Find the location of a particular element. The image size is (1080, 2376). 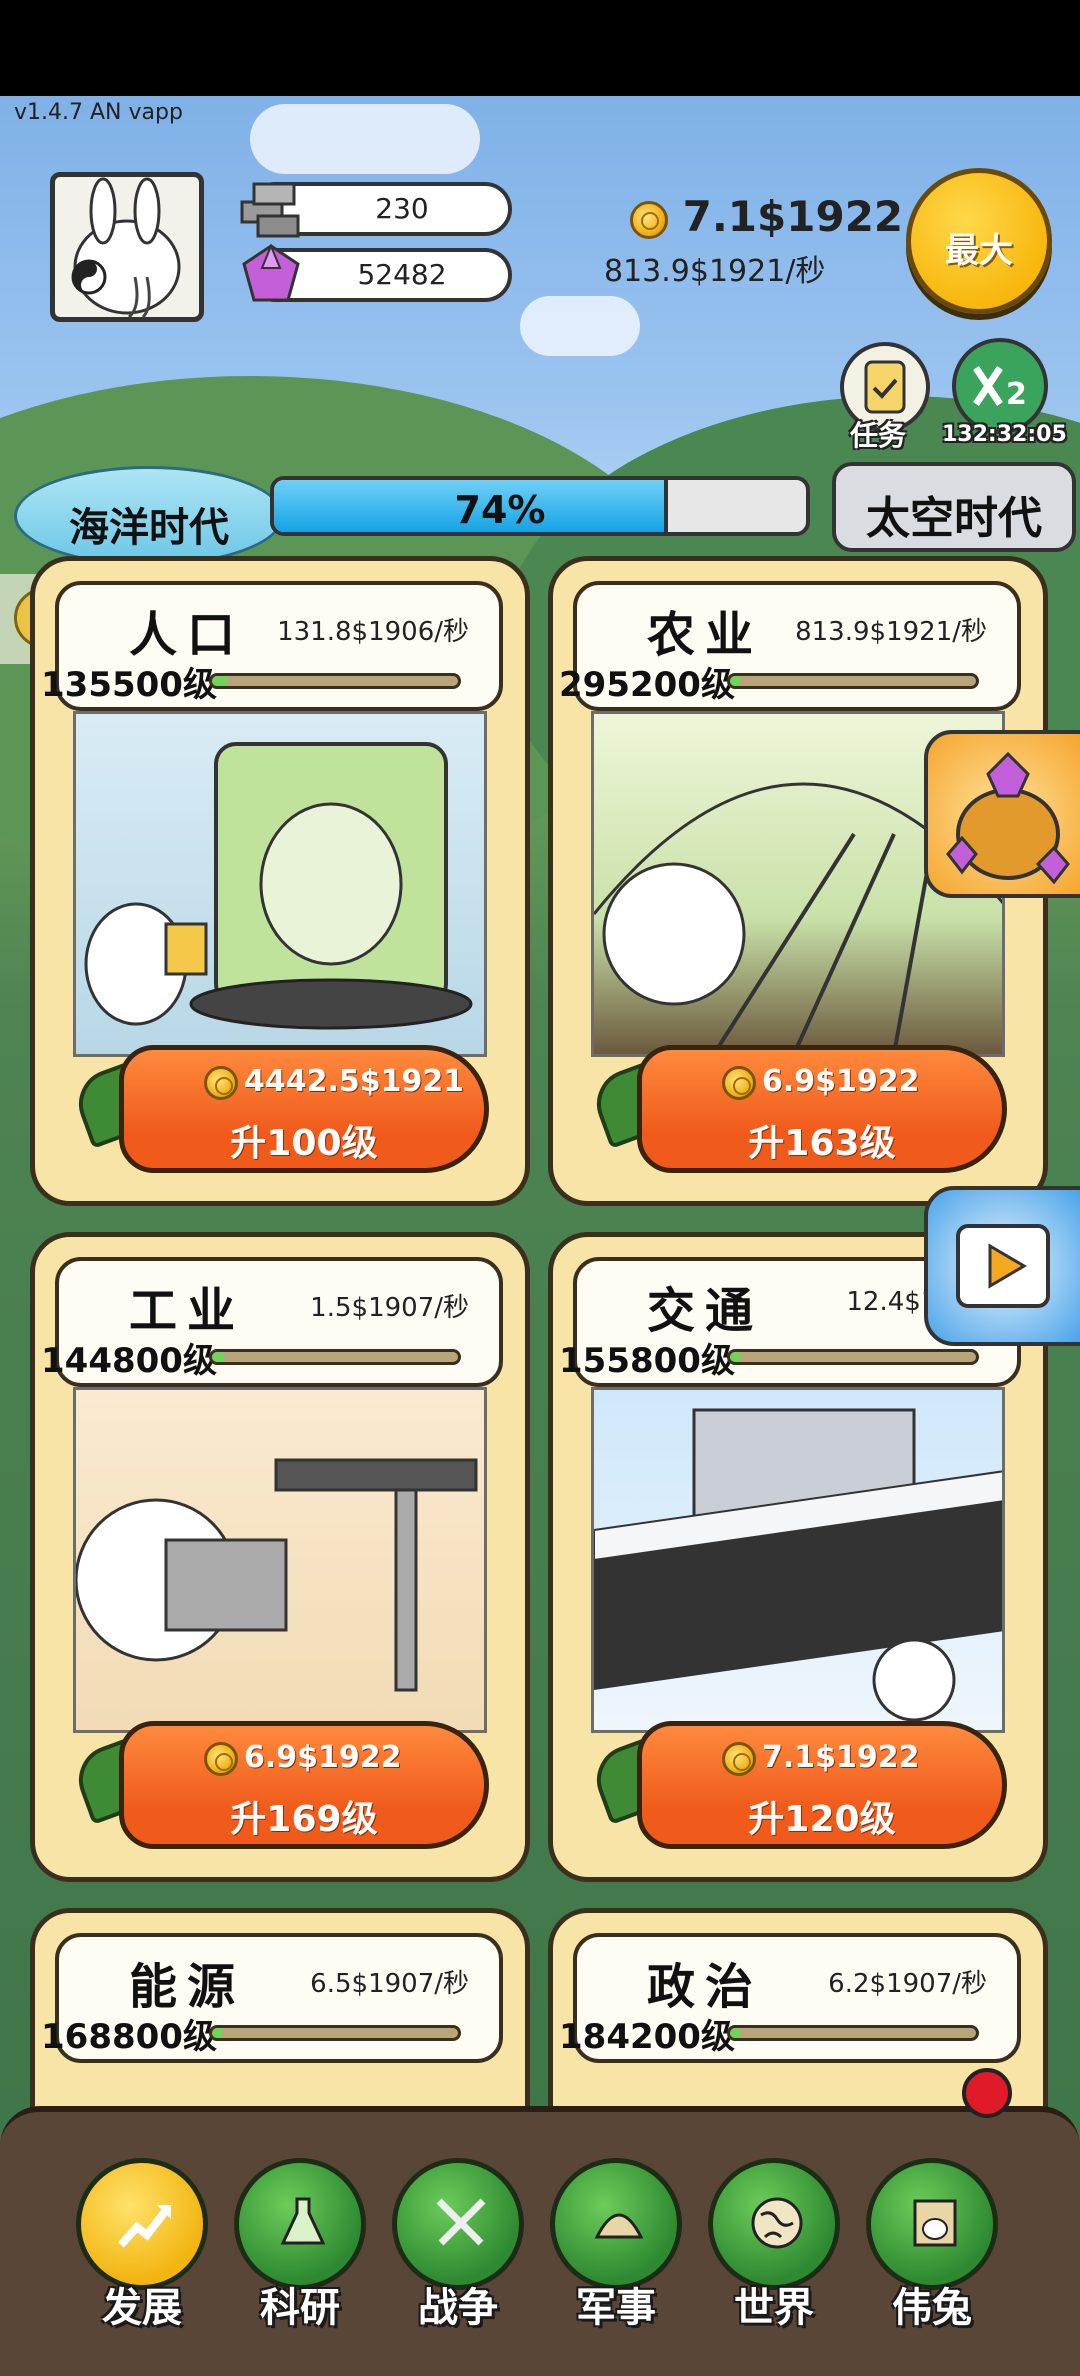

status-bar is located at coordinates (540, 48).